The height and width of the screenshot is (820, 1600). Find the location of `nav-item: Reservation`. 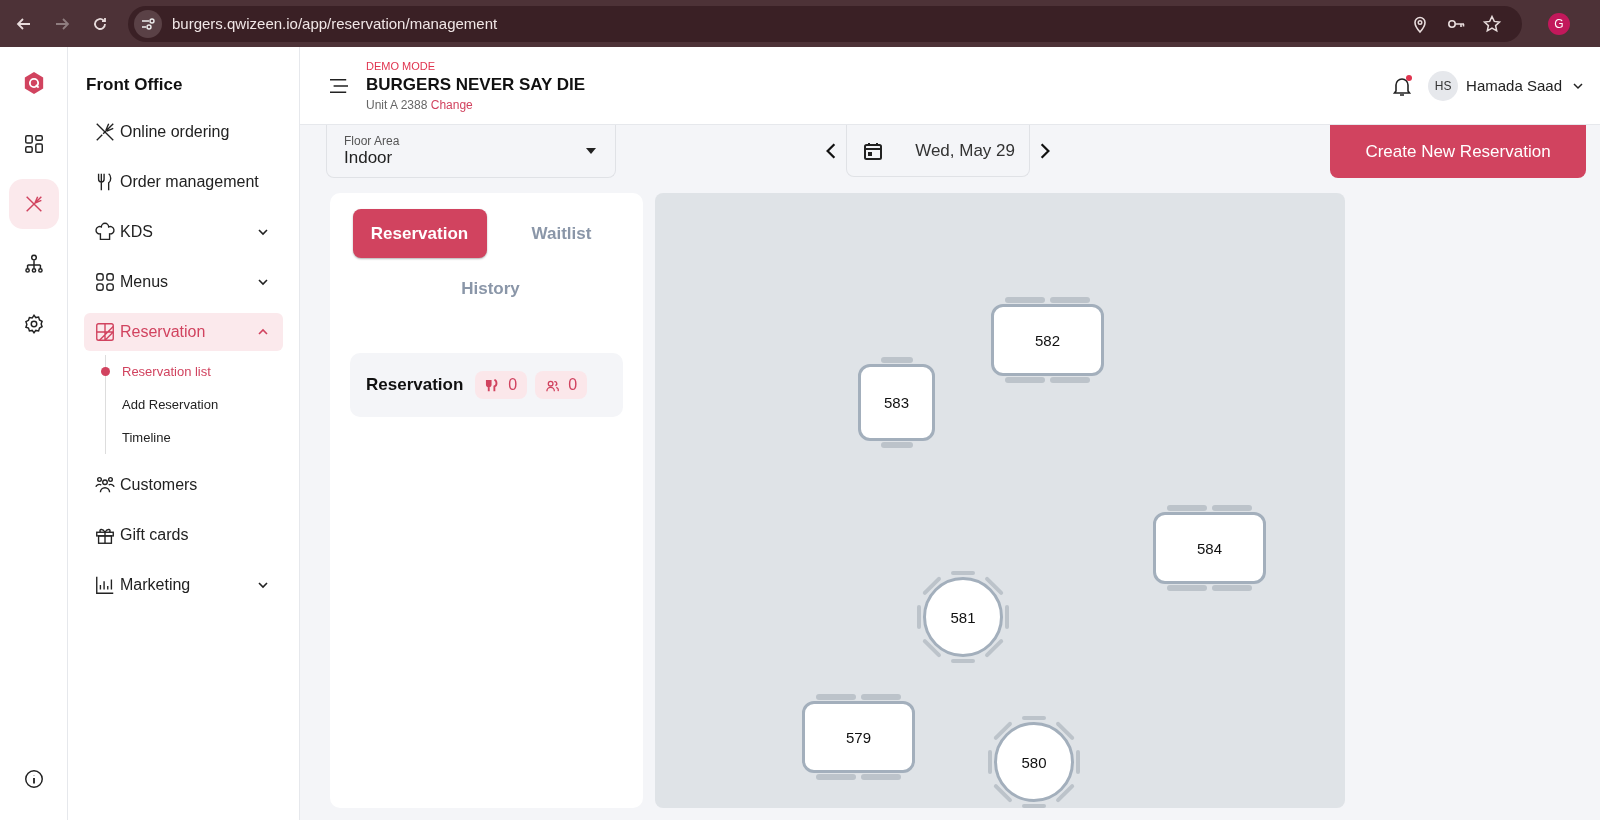

nav-item: Reservation is located at coordinates (183, 332).